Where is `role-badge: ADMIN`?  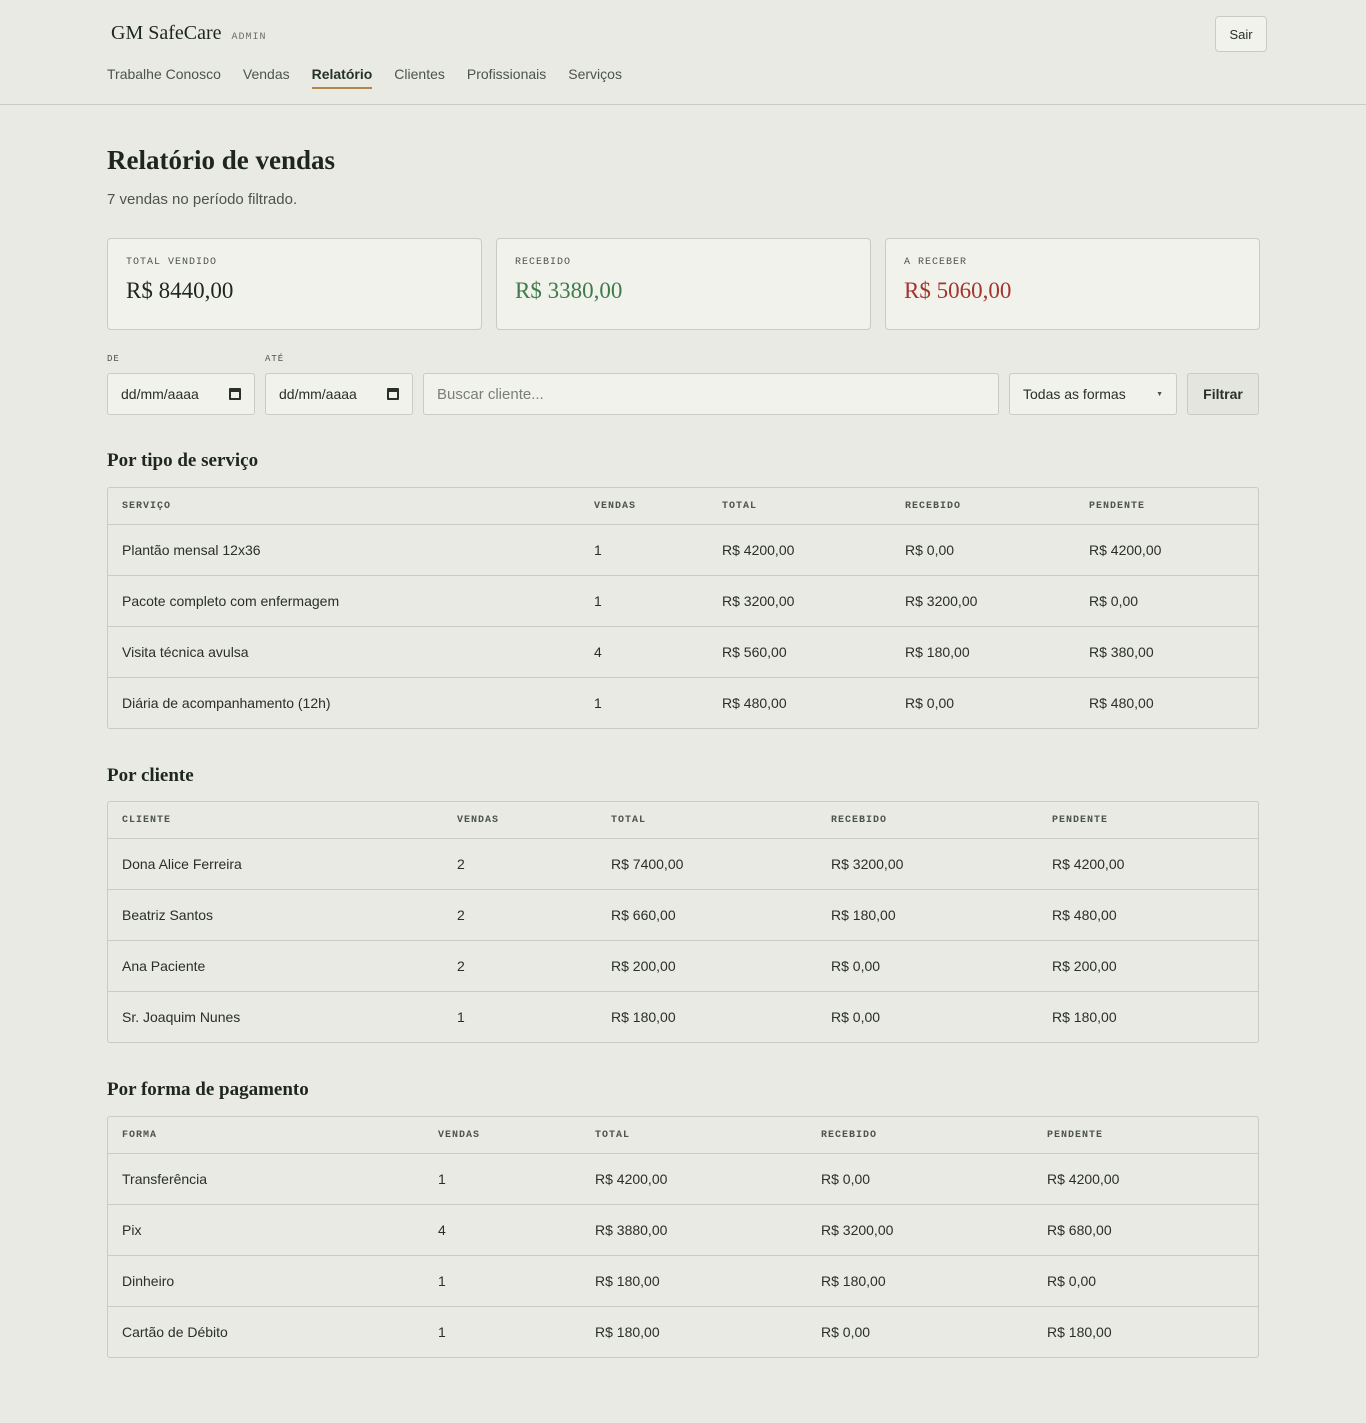 role-badge: ADMIN is located at coordinates (249, 37).